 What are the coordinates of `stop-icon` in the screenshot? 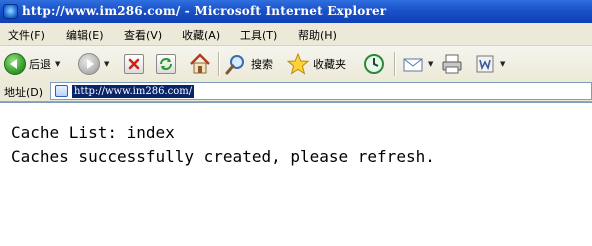 It's located at (134, 64).